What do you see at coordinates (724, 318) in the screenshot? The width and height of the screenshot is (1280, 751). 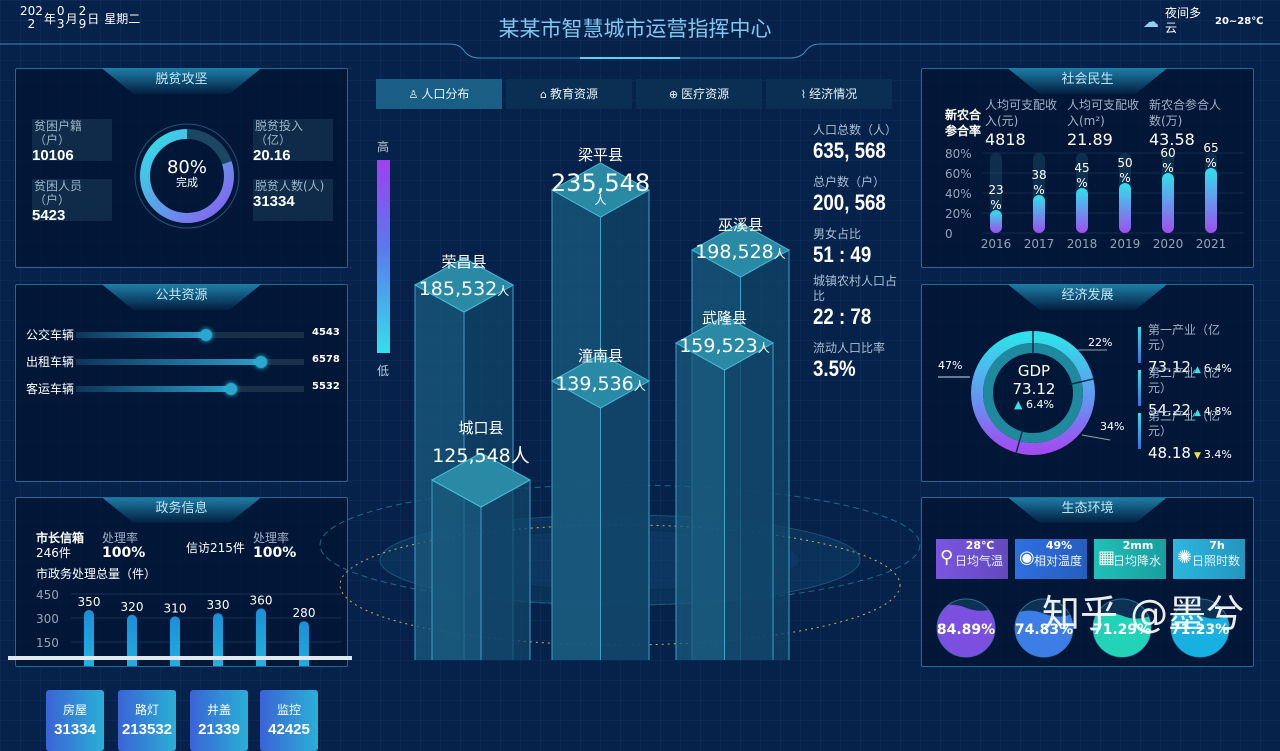 I see `district-name: 武隆县` at bounding box center [724, 318].